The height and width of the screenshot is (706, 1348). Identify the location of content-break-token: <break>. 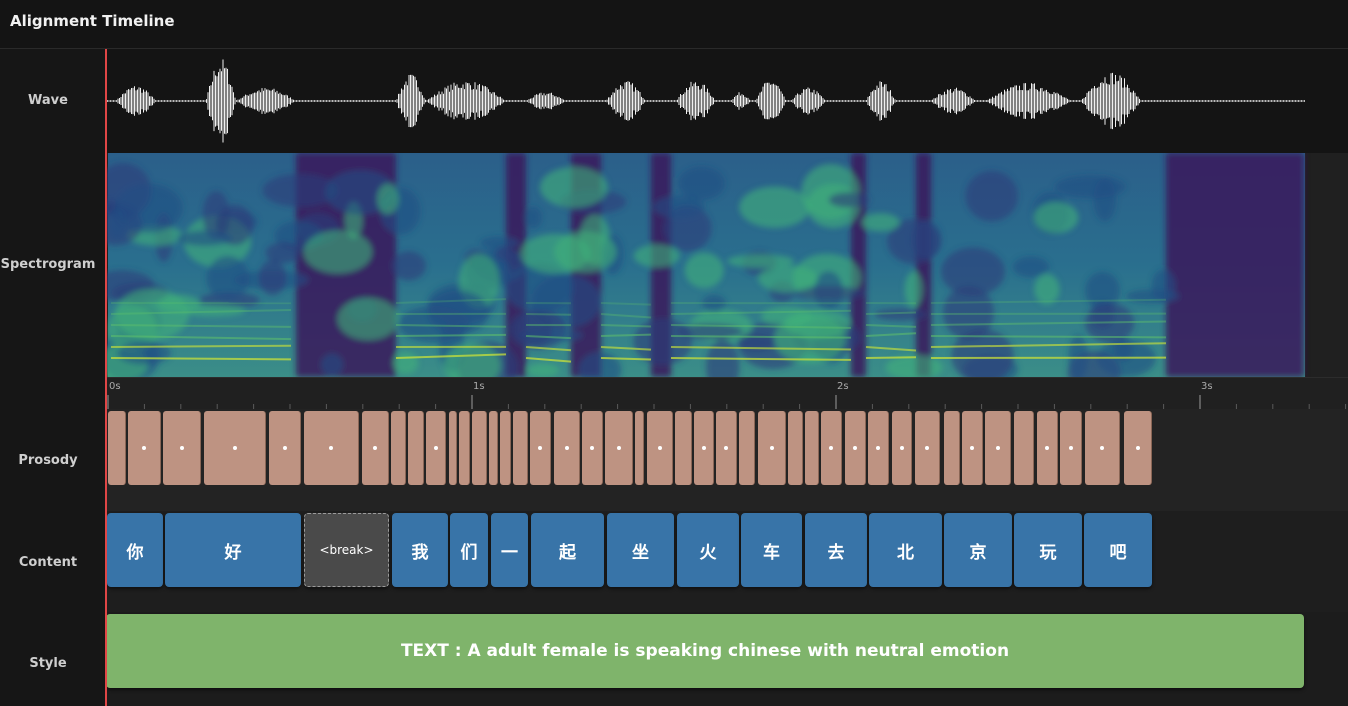
(346, 550).